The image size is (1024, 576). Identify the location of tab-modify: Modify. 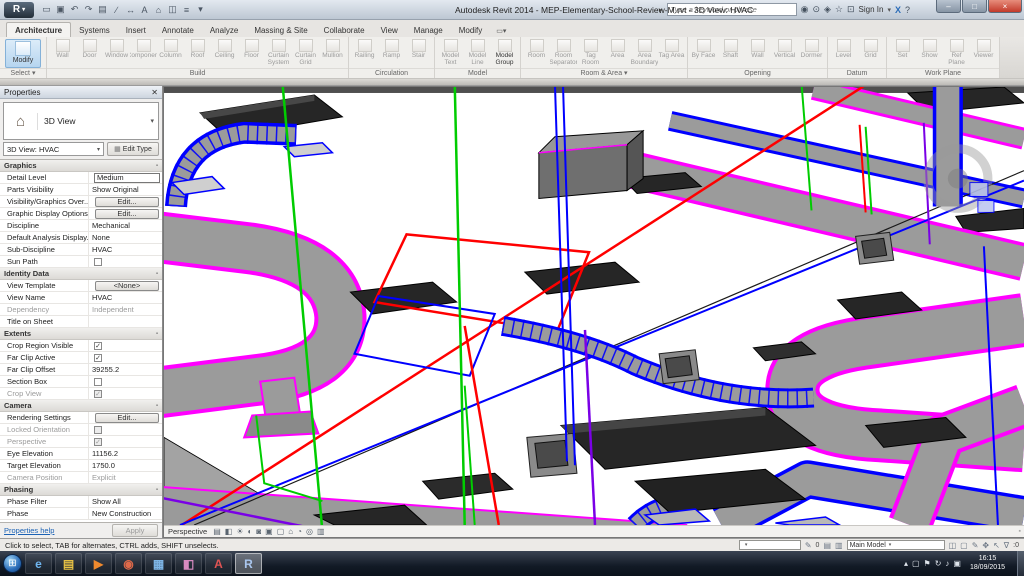
(471, 30).